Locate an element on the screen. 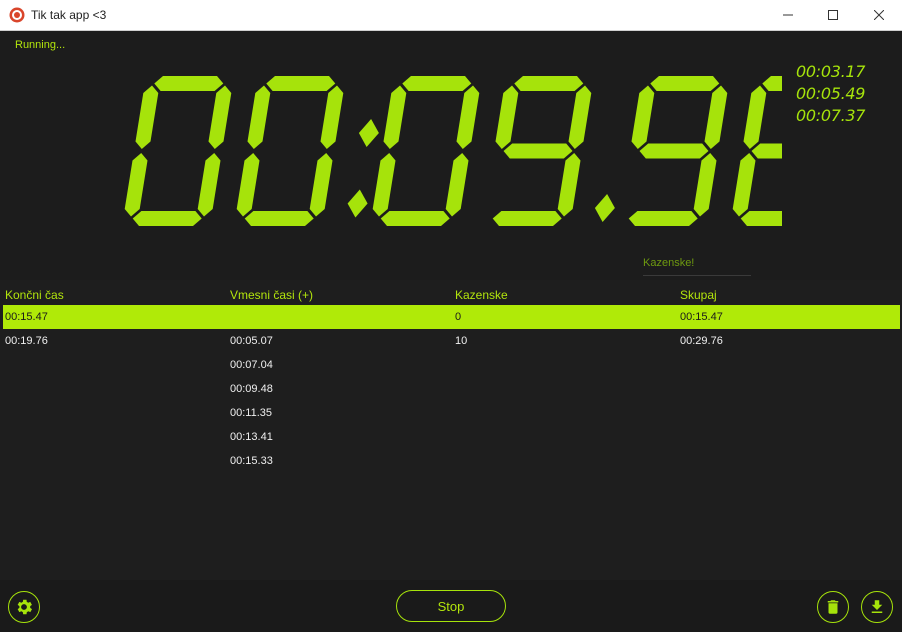 This screenshot has width=902, height=632. maximize-icon is located at coordinates (833, 15).